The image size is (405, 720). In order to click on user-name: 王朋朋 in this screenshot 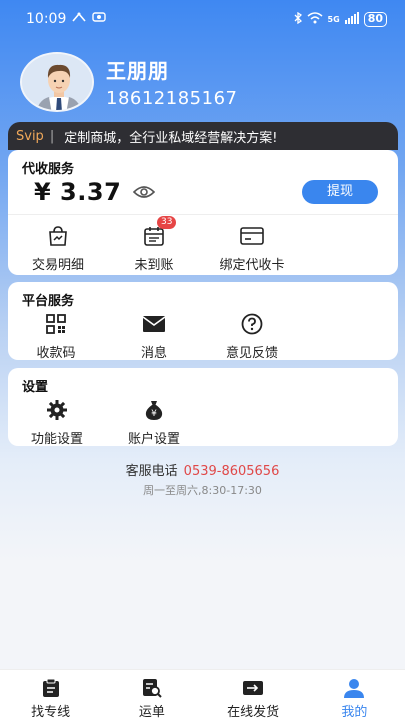, I will do `click(137, 71)`.